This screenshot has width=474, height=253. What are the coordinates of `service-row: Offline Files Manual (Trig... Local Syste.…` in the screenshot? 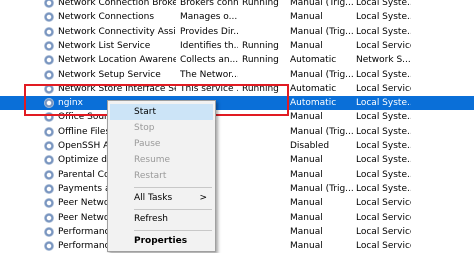 It's located at (237, 132).